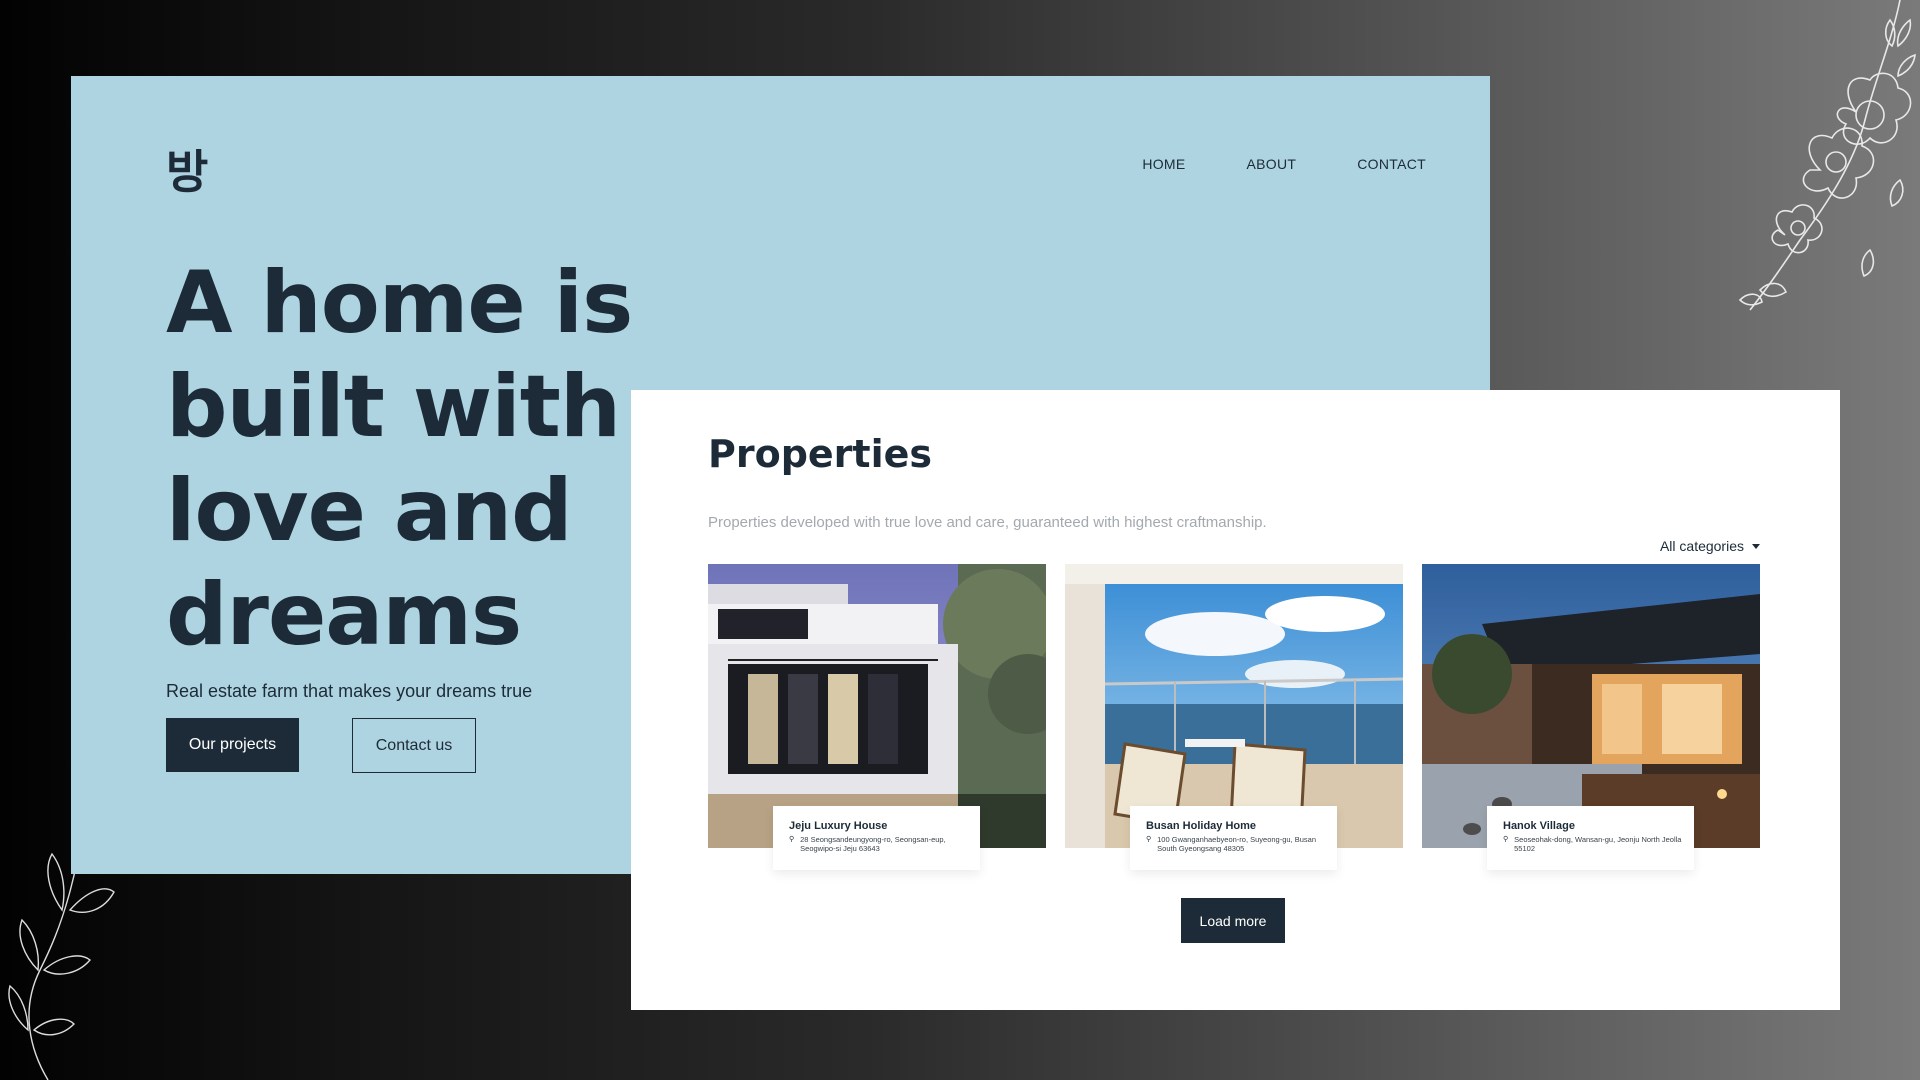 This screenshot has width=1920, height=1080. I want to click on category-select: All categories, so click(1710, 546).